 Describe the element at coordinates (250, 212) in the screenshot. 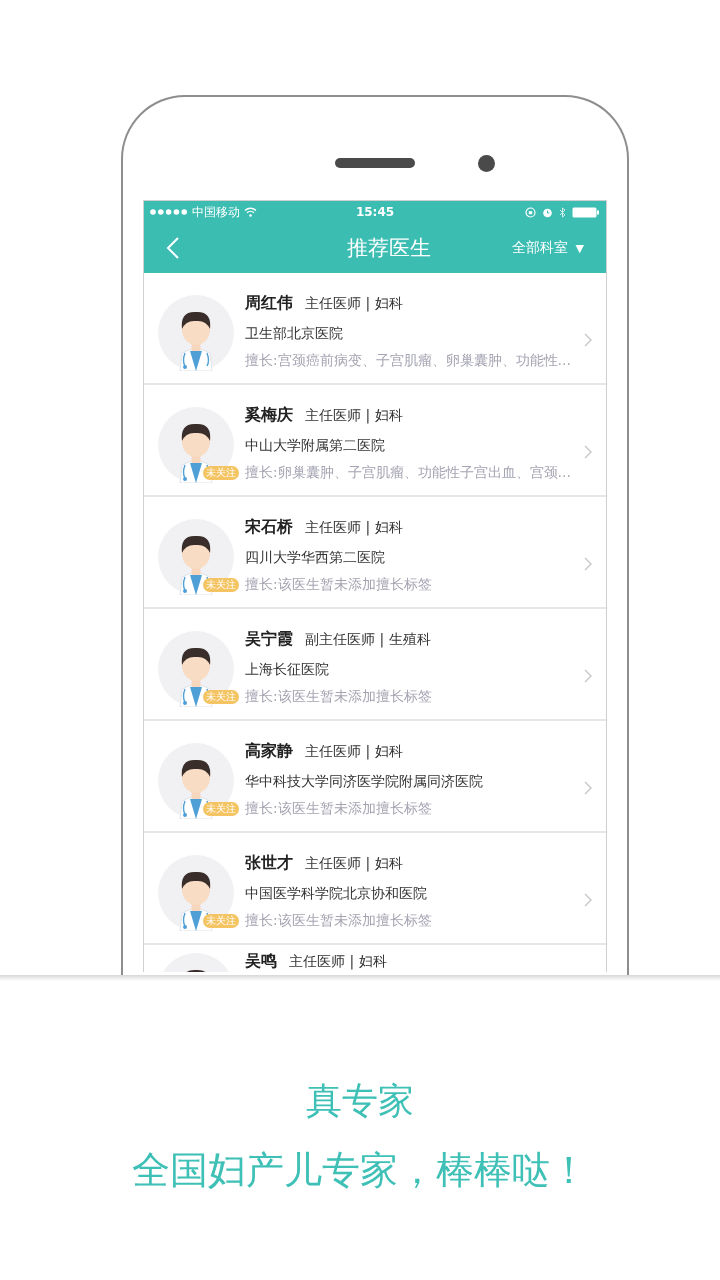

I see `wifi-icon` at that location.